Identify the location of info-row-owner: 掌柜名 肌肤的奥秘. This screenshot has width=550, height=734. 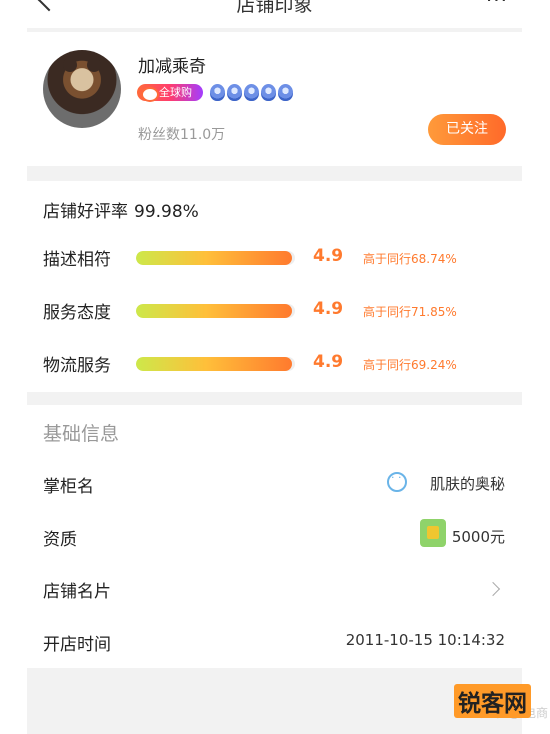
(274, 484).